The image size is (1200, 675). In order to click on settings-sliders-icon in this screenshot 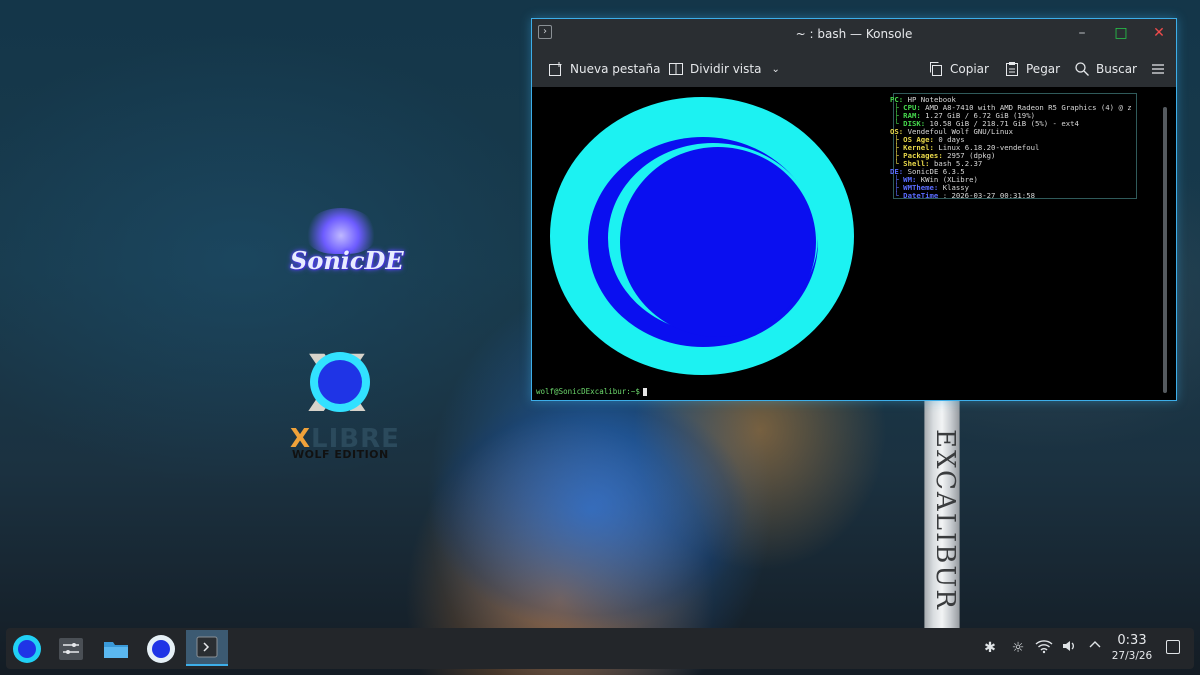, I will do `click(71, 649)`.